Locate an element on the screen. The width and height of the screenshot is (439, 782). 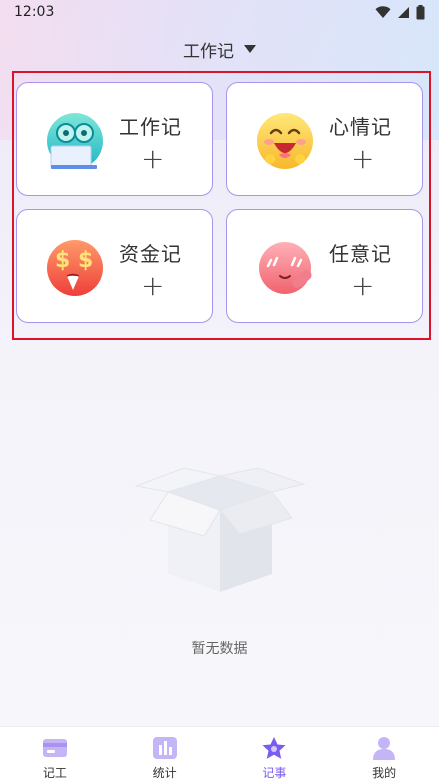
tab-notes: 记事 is located at coordinates (275, 754).